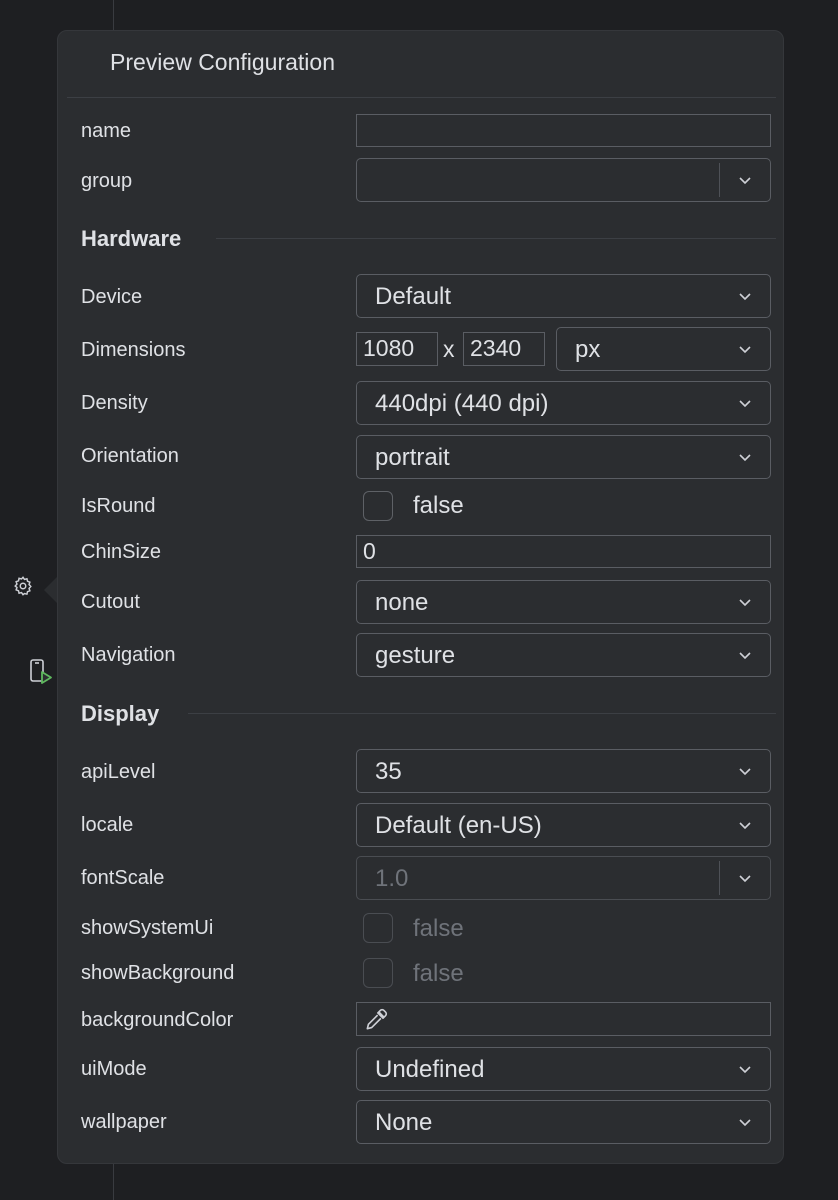  Describe the element at coordinates (41, 672) in the screenshot. I see `run-preview-icon` at that location.